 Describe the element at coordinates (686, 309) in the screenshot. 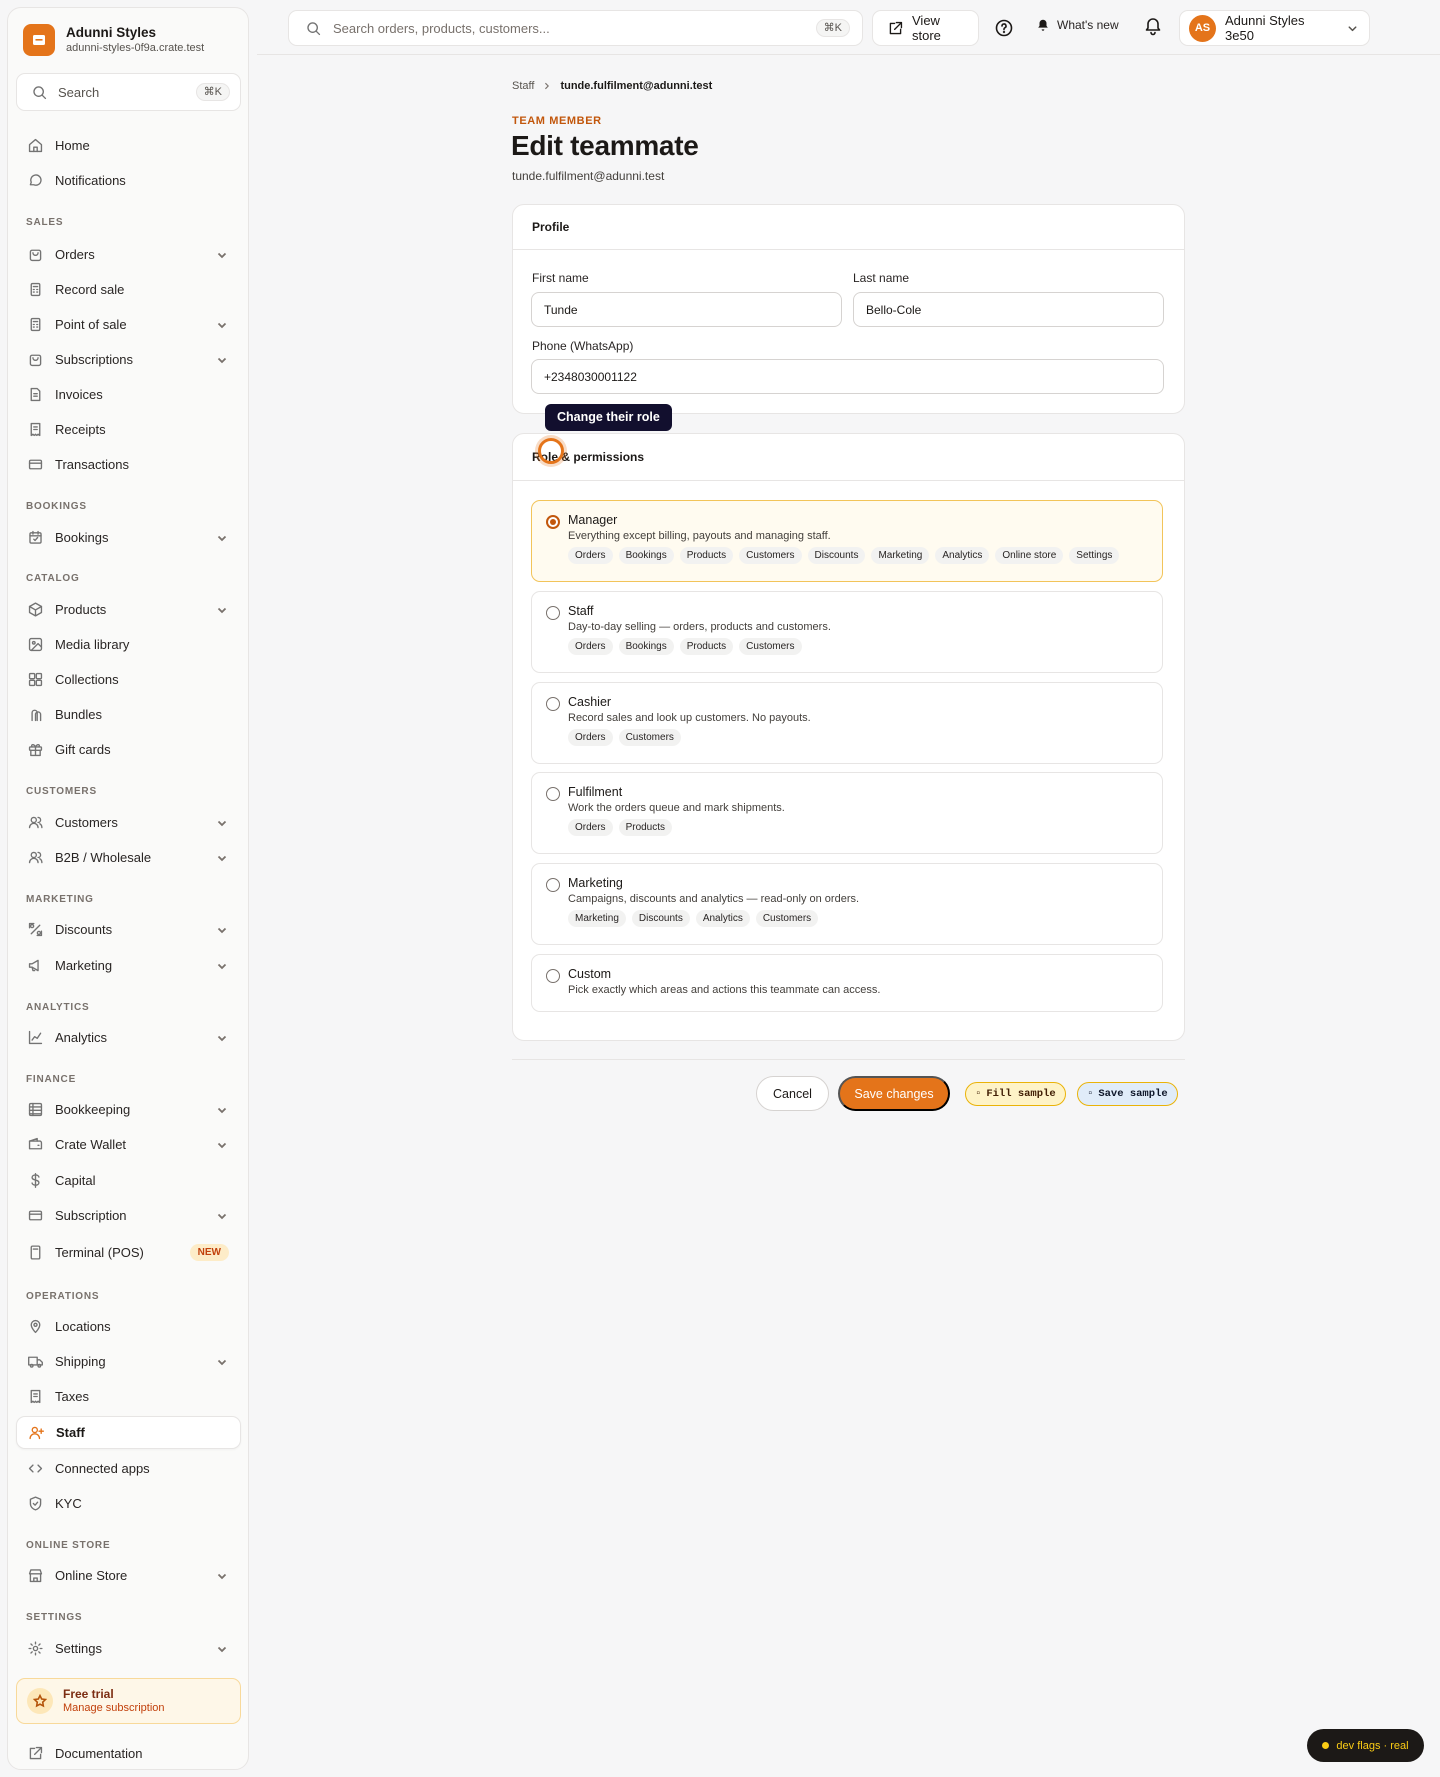

I see `first-name-field: Tunde` at that location.